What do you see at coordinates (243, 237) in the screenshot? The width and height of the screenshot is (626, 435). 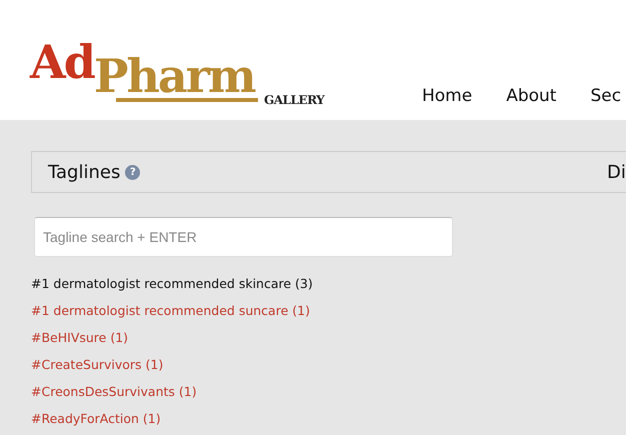 I see `search-field: Tagline search + ENTER` at bounding box center [243, 237].